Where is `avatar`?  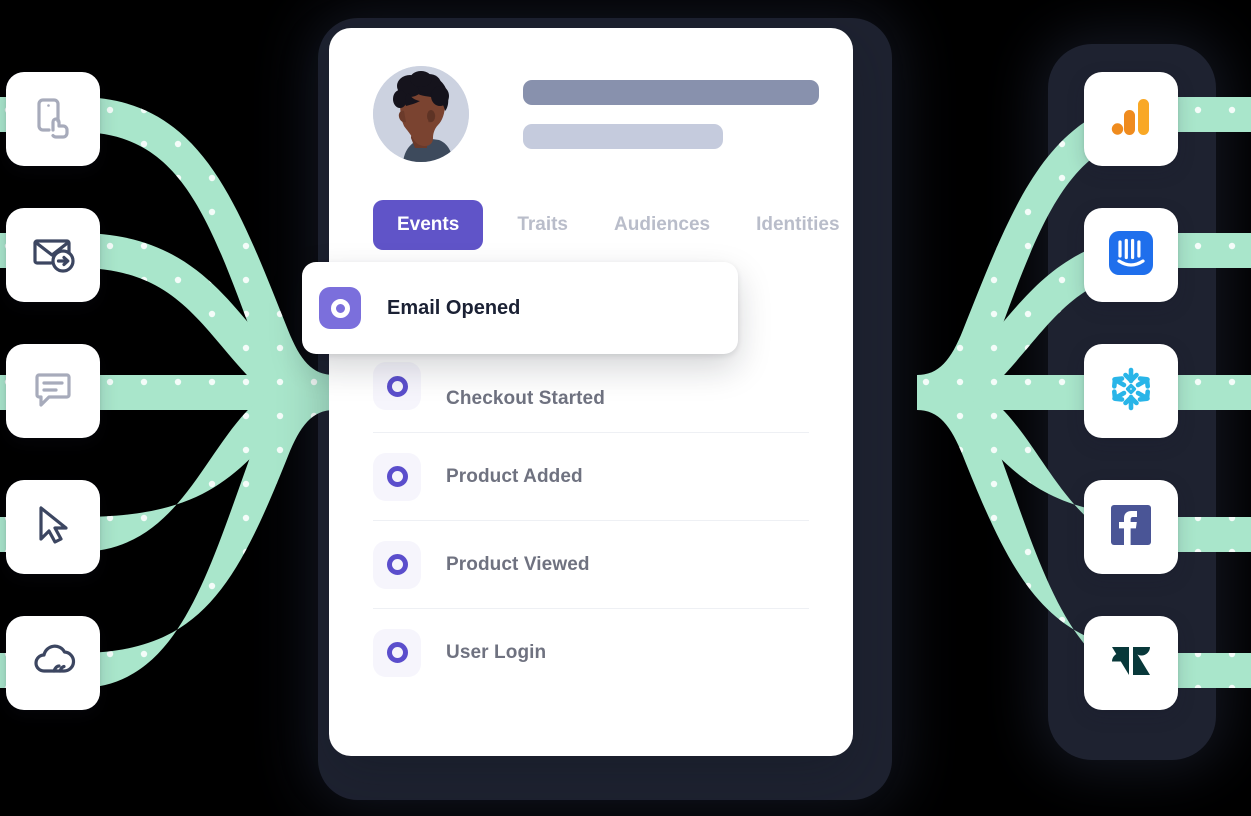 avatar is located at coordinates (421, 114).